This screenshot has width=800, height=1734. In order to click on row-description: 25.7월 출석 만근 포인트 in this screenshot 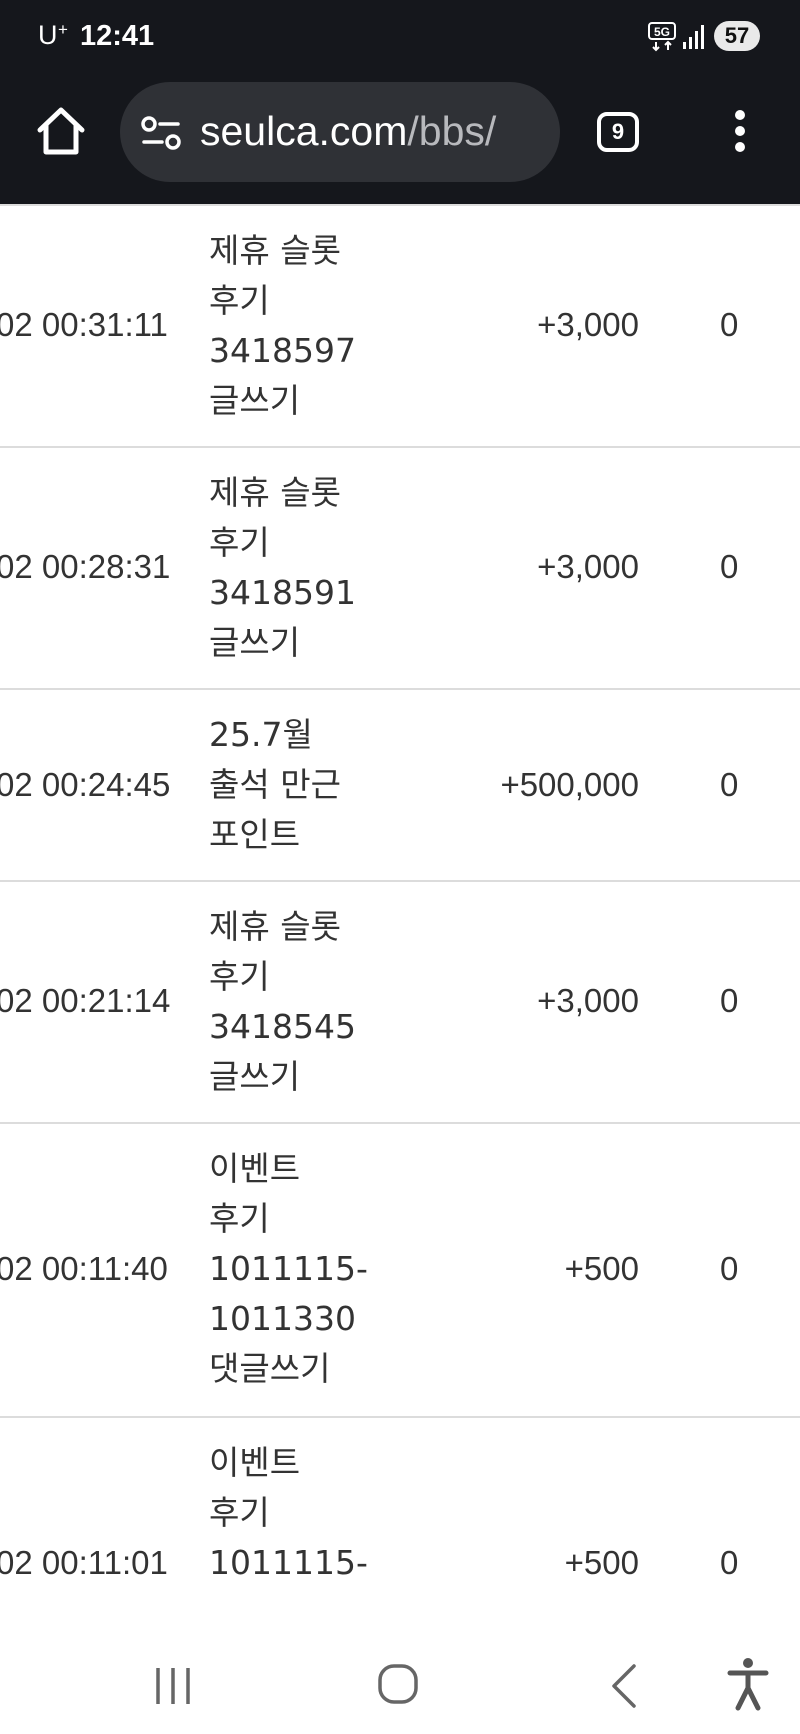, I will do `click(275, 784)`.